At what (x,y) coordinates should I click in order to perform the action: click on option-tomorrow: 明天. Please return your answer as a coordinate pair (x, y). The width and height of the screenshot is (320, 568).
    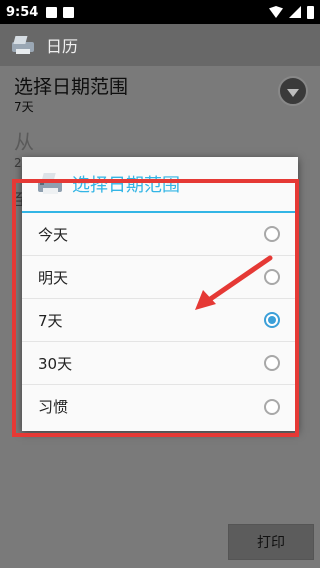
    Looking at the image, I should click on (160, 277).